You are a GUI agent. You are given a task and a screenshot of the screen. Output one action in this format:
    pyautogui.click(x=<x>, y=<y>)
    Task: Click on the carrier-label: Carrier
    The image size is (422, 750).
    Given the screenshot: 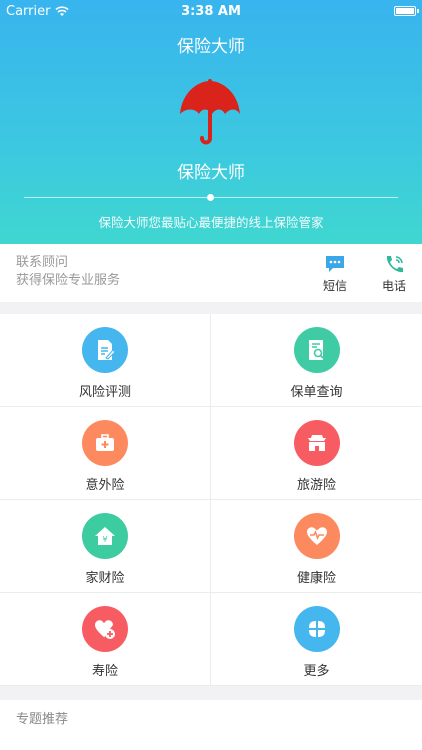 What is the action you would take?
    pyautogui.click(x=28, y=11)
    